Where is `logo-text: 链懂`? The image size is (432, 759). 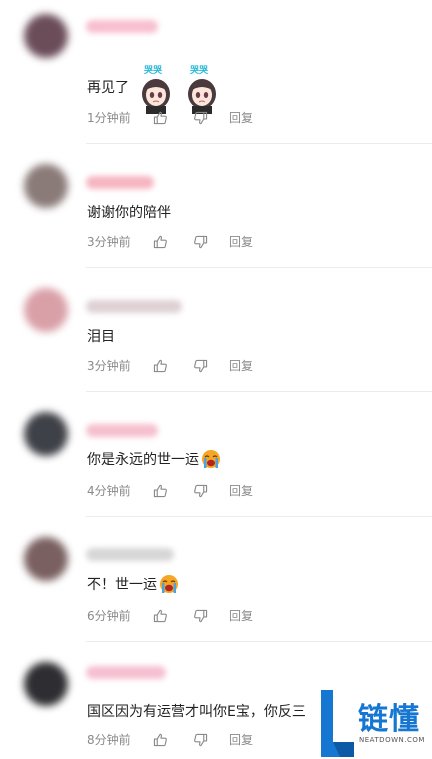 logo-text: 链懂 is located at coordinates (389, 719).